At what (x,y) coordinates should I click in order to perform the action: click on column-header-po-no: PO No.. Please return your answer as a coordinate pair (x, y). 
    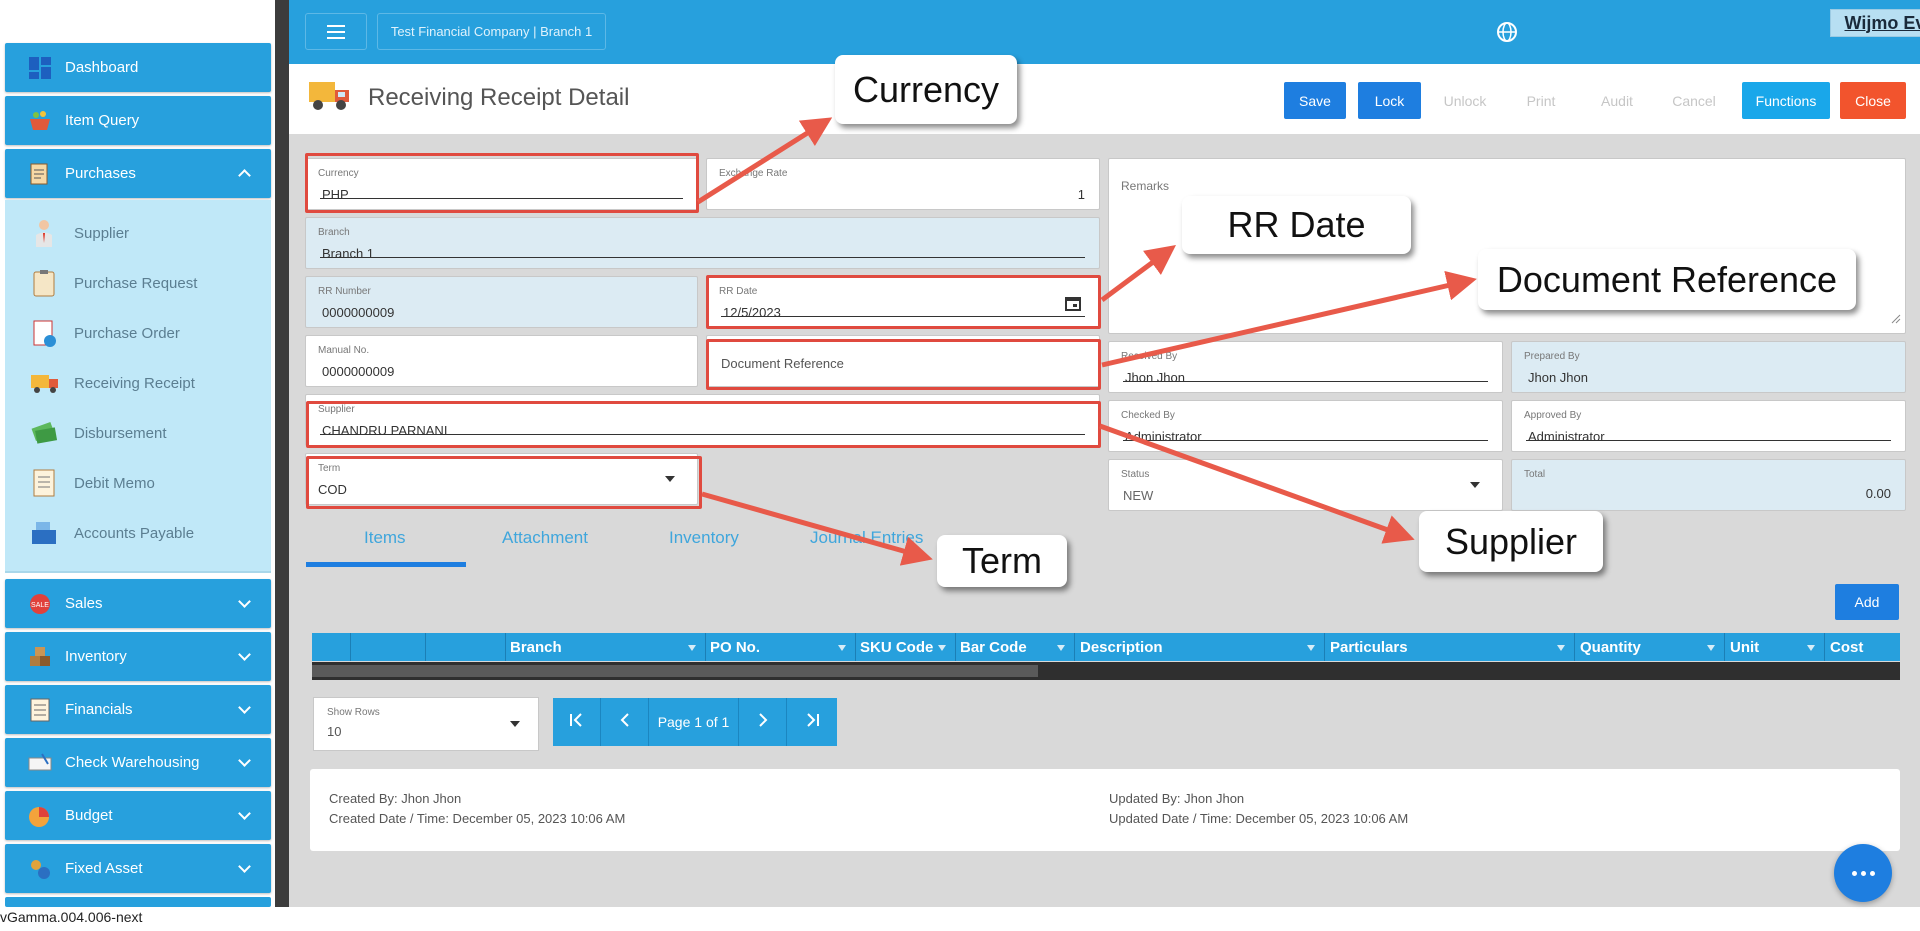
    Looking at the image, I should click on (735, 647).